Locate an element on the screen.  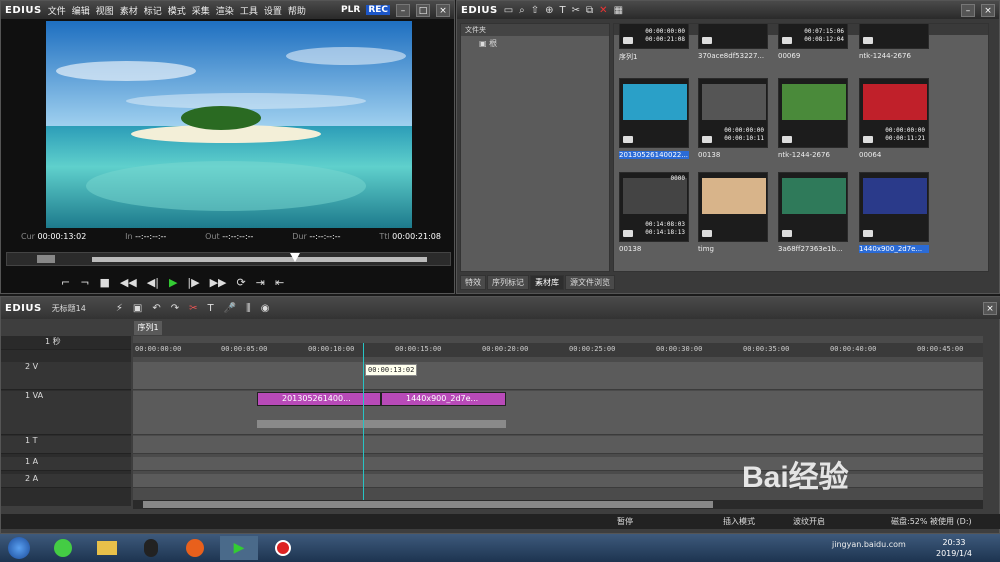
redo-icon: ↷ is located at coordinates (175, 308).